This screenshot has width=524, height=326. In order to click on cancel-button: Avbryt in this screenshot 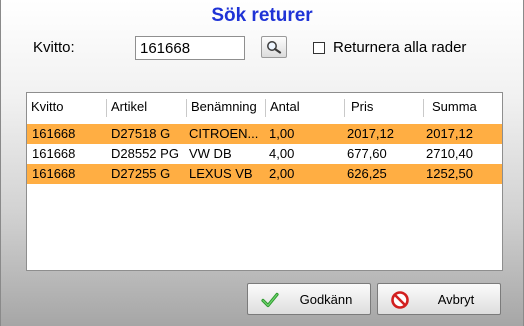, I will do `click(439, 299)`.